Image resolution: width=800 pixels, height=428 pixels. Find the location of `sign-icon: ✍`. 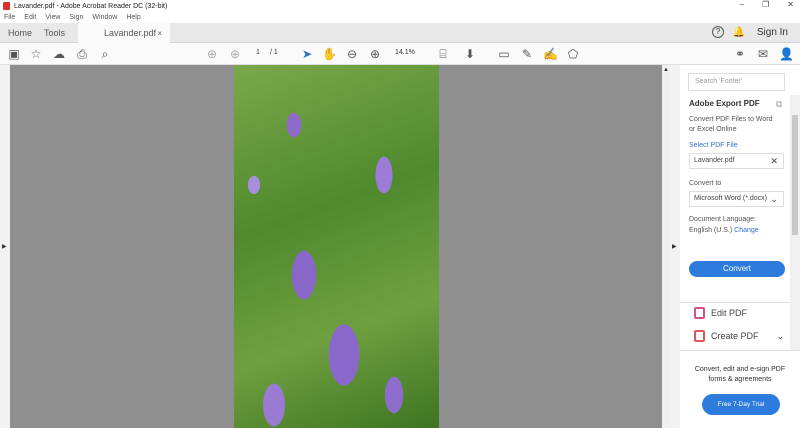

sign-icon: ✍ is located at coordinates (550, 54).